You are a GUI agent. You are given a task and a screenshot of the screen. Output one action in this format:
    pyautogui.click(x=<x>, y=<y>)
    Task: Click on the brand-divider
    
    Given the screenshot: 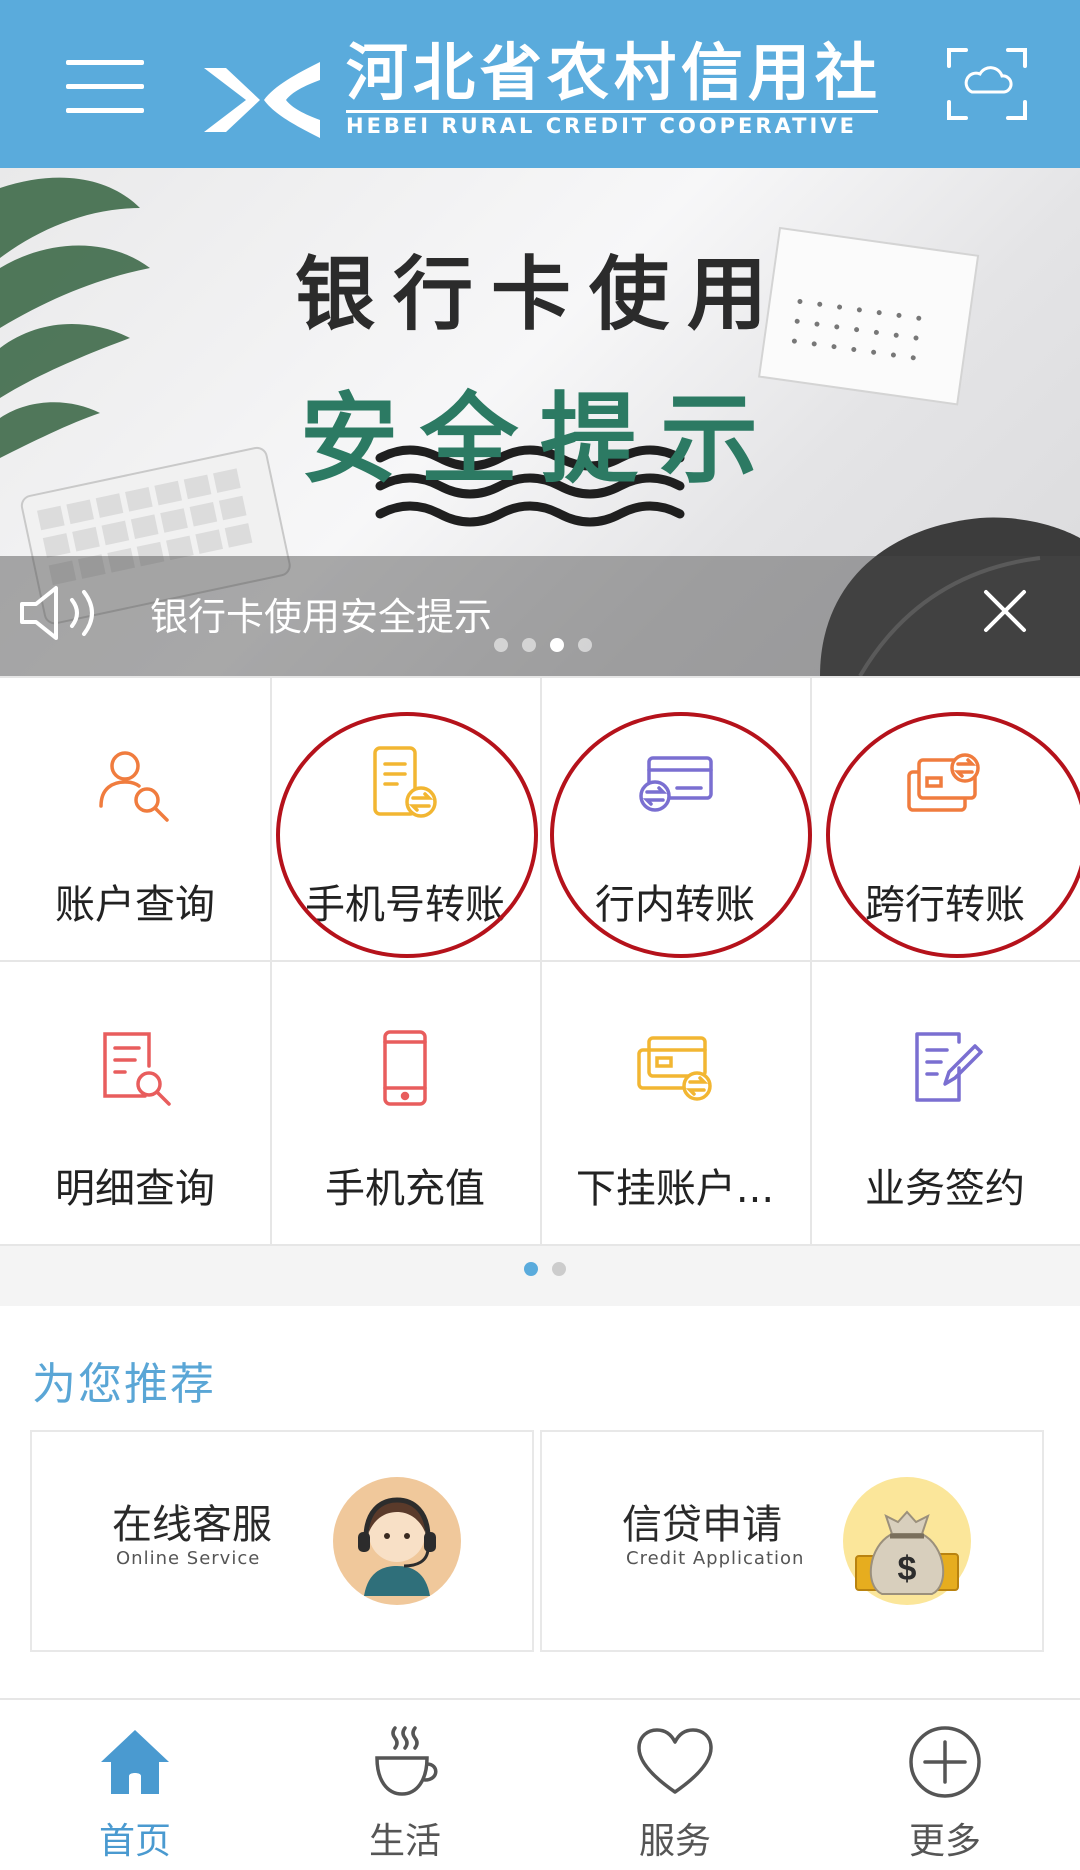 What is the action you would take?
    pyautogui.click(x=612, y=111)
    